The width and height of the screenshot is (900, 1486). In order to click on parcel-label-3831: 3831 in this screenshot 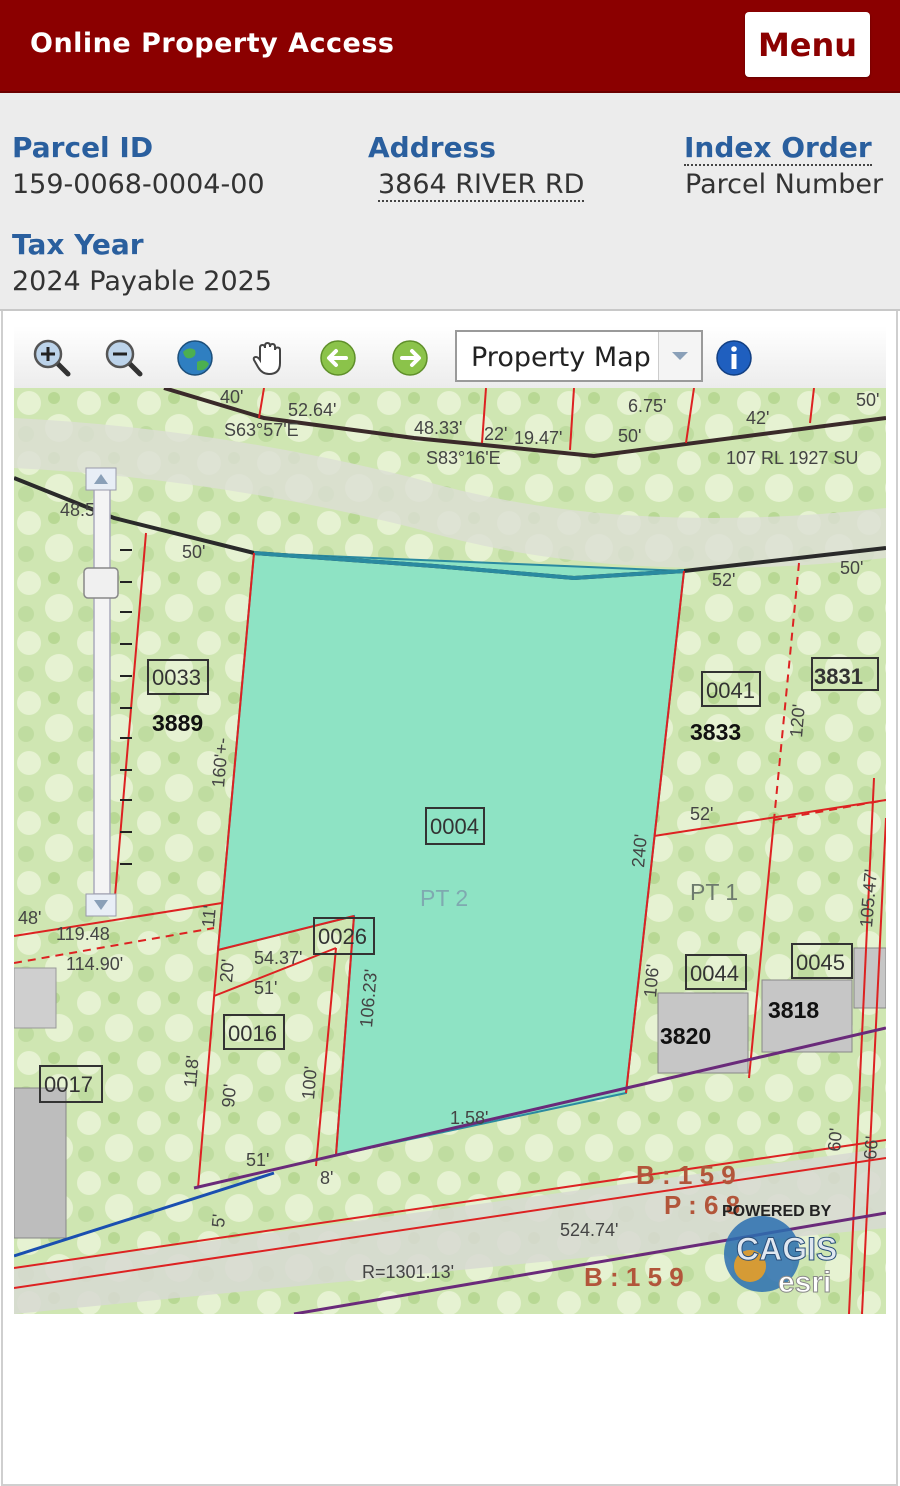, I will do `click(838, 676)`.